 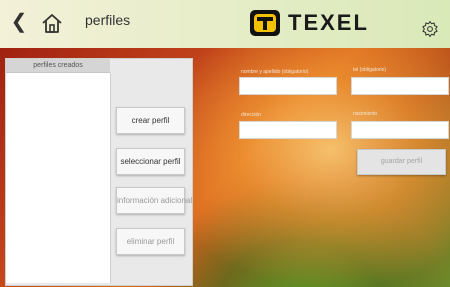 I want to click on address-field, so click(x=288, y=130).